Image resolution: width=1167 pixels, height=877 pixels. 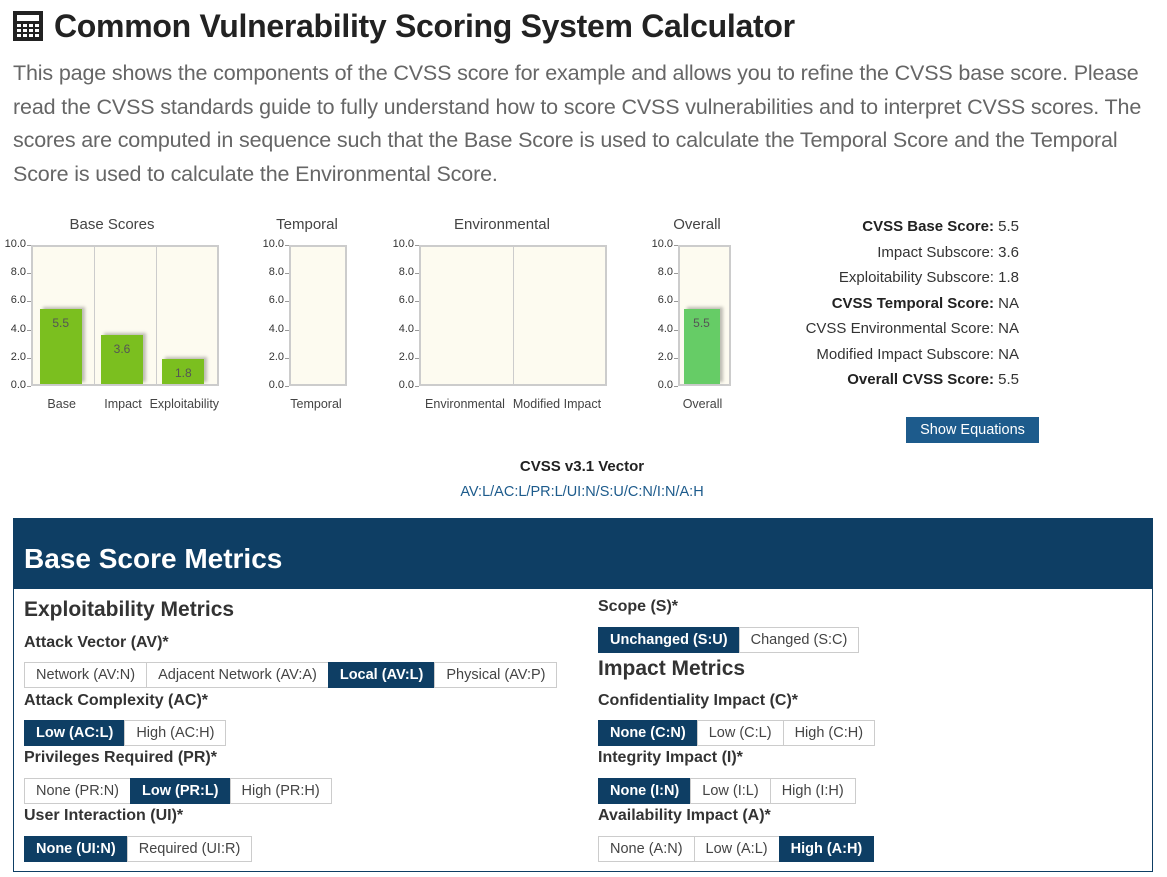 What do you see at coordinates (646, 849) in the screenshot?
I see `a-option-0: None (A:N)` at bounding box center [646, 849].